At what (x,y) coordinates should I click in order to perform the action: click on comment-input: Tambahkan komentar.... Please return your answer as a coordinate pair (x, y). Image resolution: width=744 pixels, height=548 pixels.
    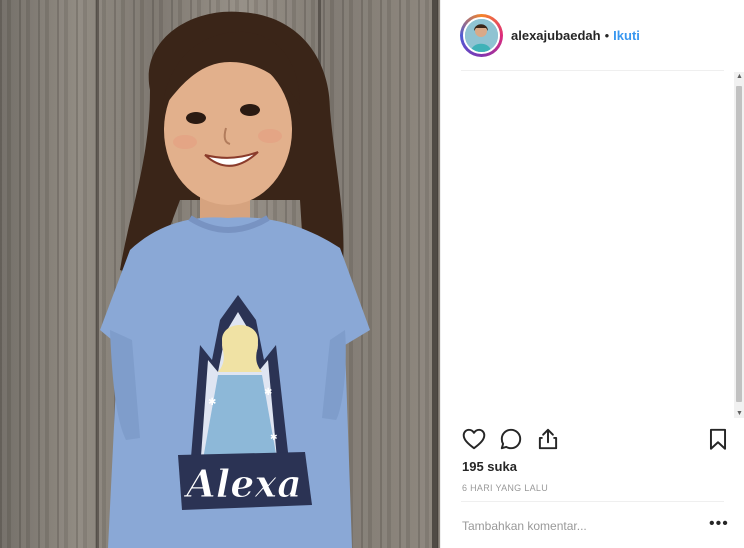
    Looking at the image, I should click on (577, 526).